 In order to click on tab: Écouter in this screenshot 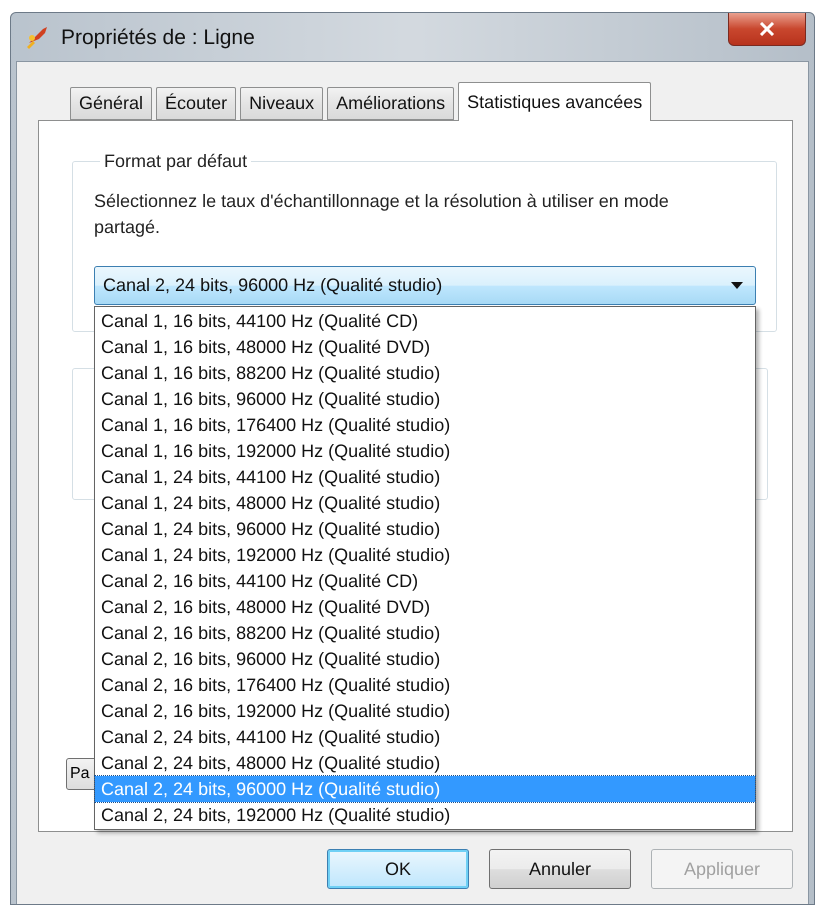, I will do `click(196, 103)`.